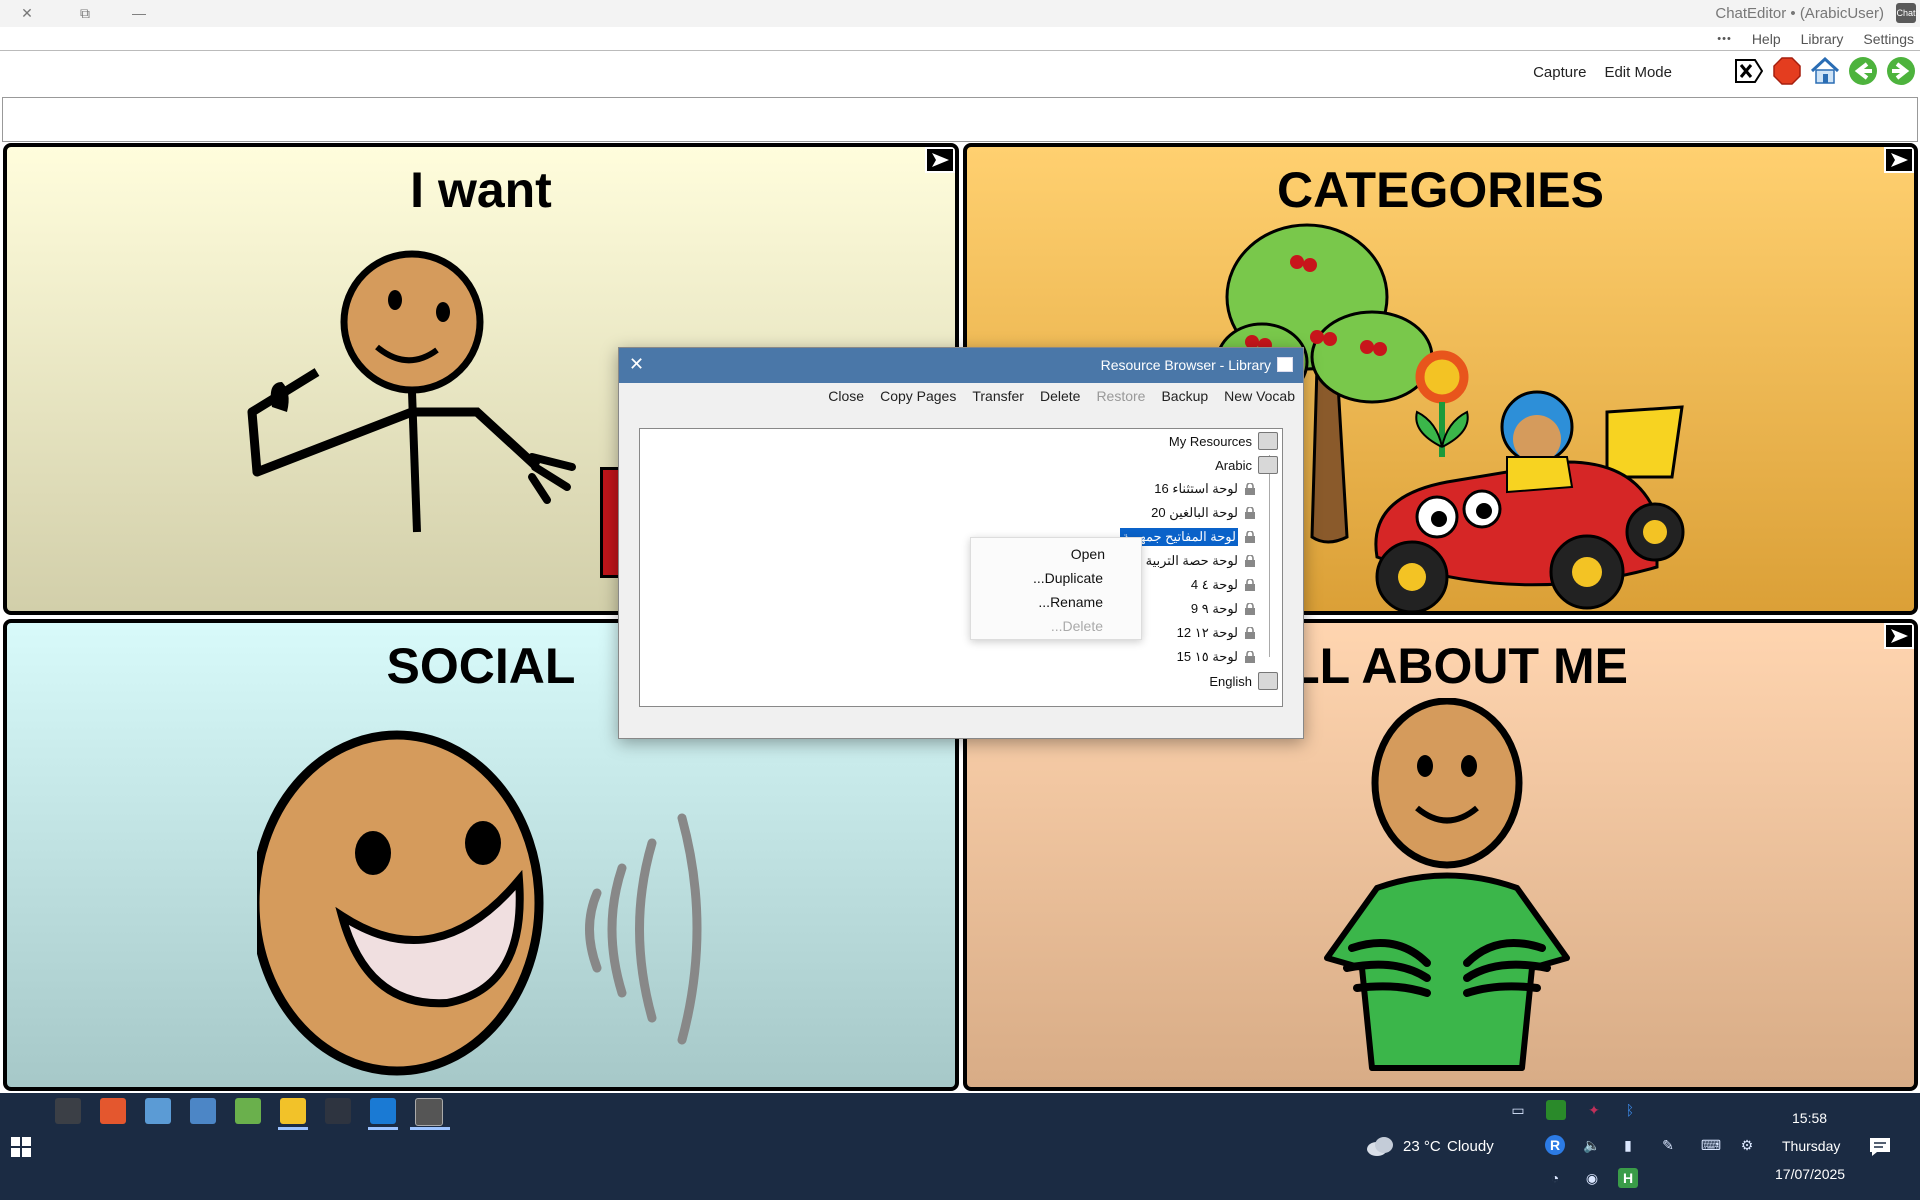 This screenshot has height=1200, width=1920. Describe the element at coordinates (918, 396) in the screenshot. I see `copy-pages-button: Copy Pages` at that location.